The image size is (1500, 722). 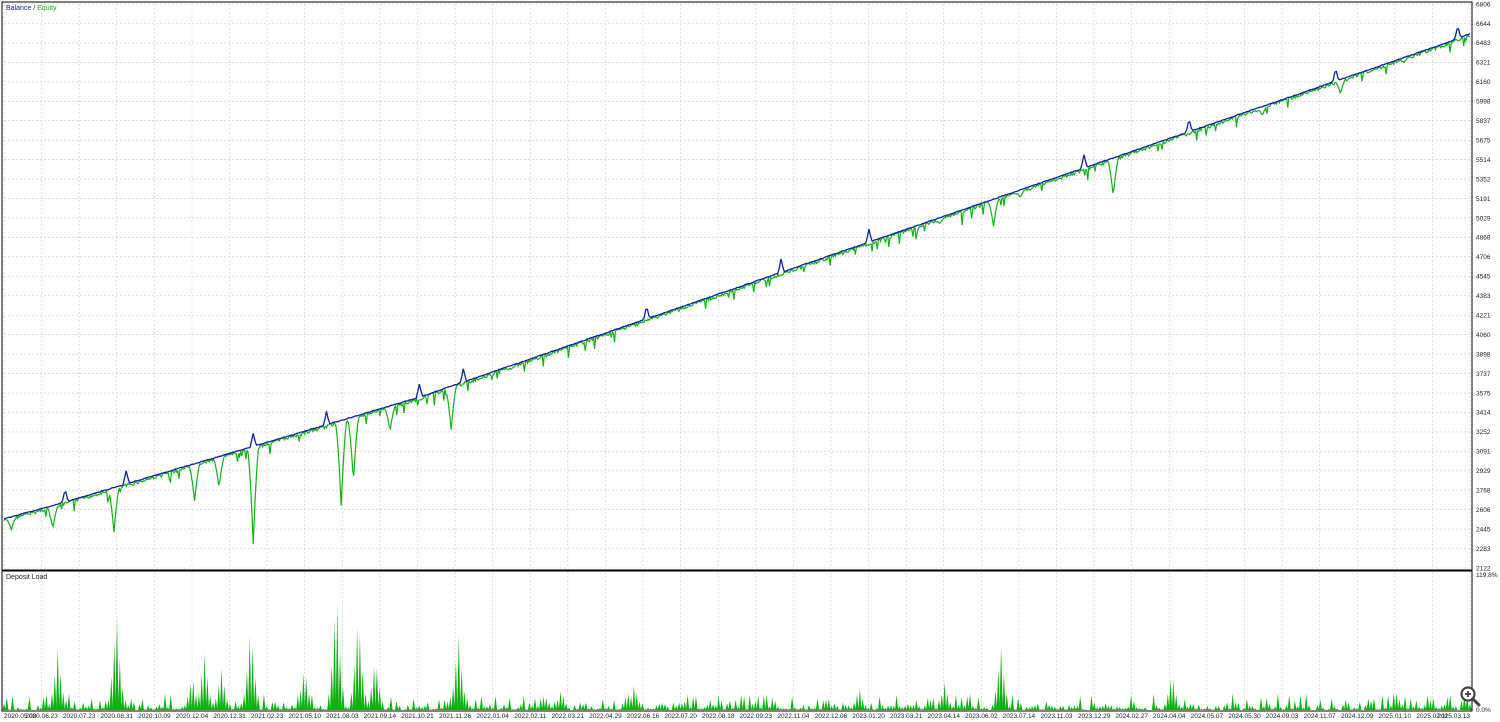 I want to click on deposit-load-ytick-top: 119.8%, so click(x=1487, y=575).